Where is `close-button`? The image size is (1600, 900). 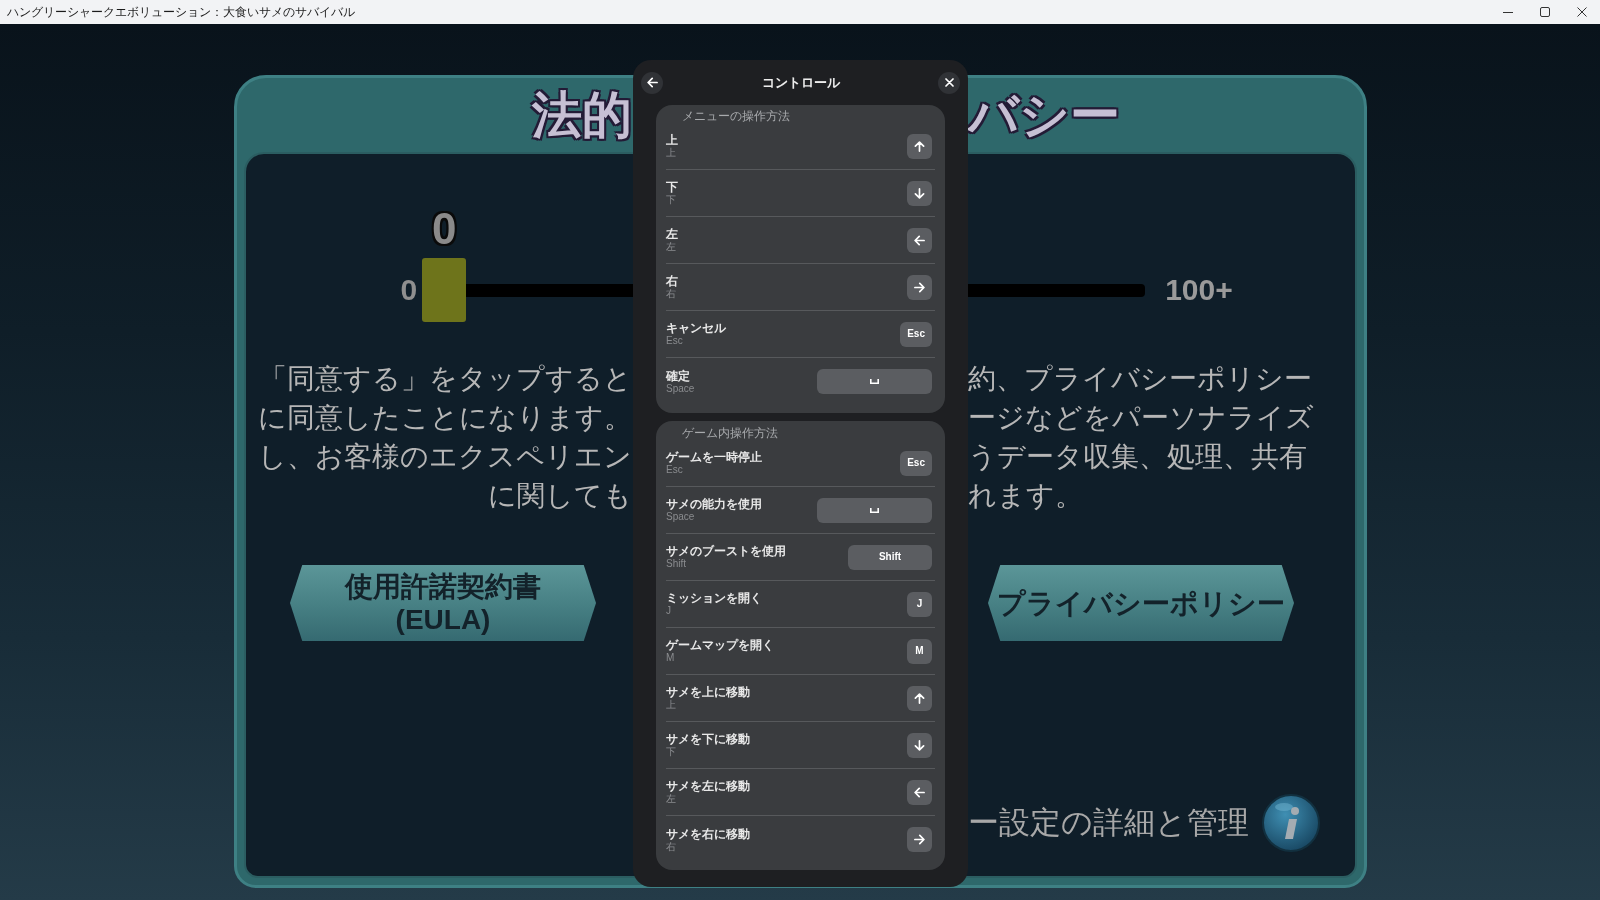
close-button is located at coordinates (949, 82).